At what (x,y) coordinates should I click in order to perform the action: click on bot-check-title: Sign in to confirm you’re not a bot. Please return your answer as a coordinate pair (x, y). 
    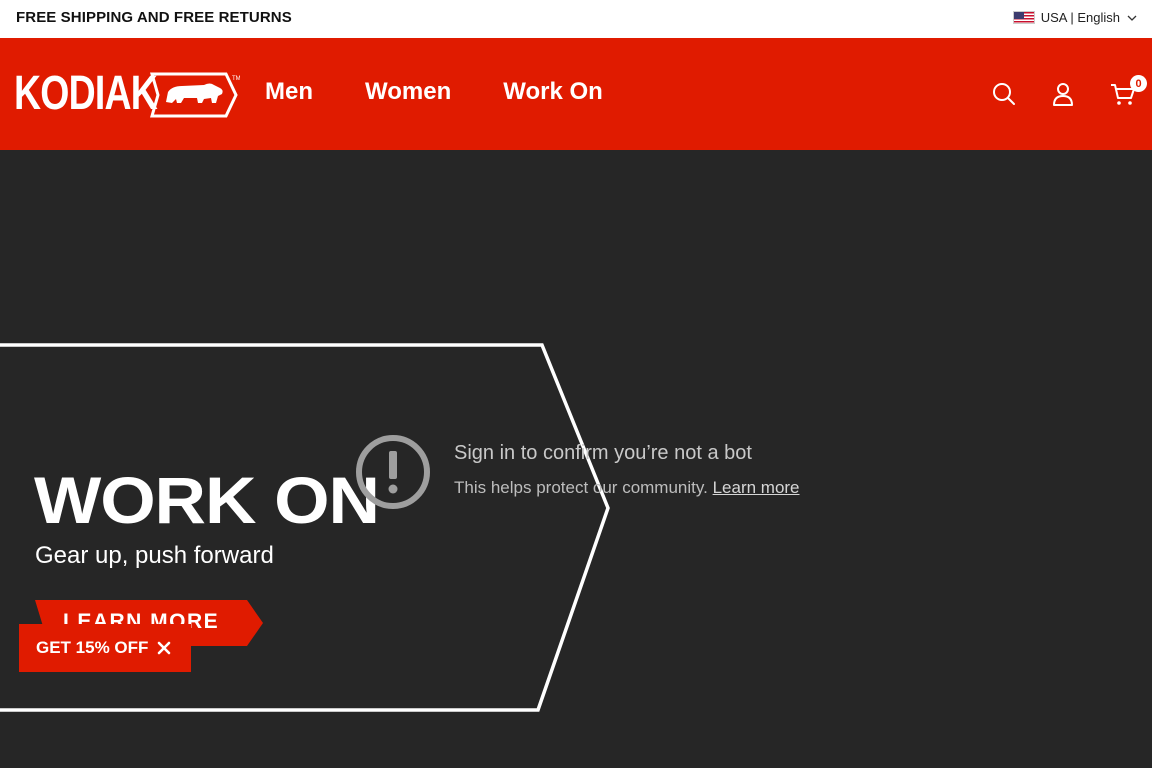
    Looking at the image, I should click on (603, 453).